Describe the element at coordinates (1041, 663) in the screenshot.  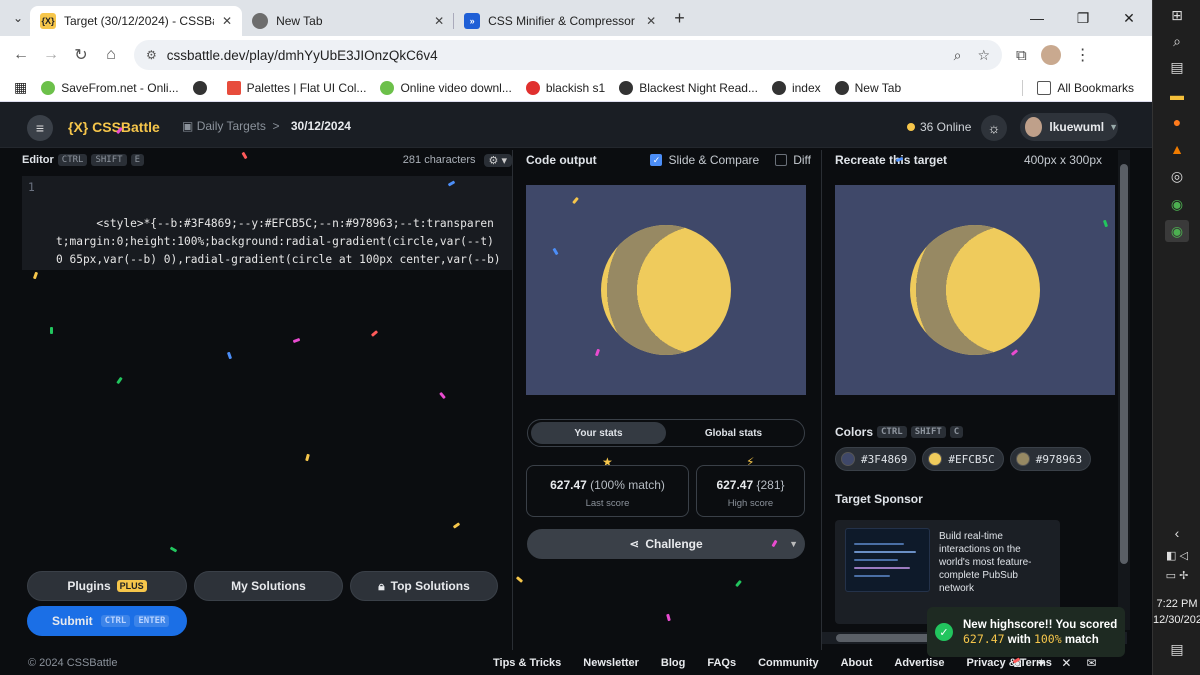
I see `bluesky-icon: ✦` at that location.